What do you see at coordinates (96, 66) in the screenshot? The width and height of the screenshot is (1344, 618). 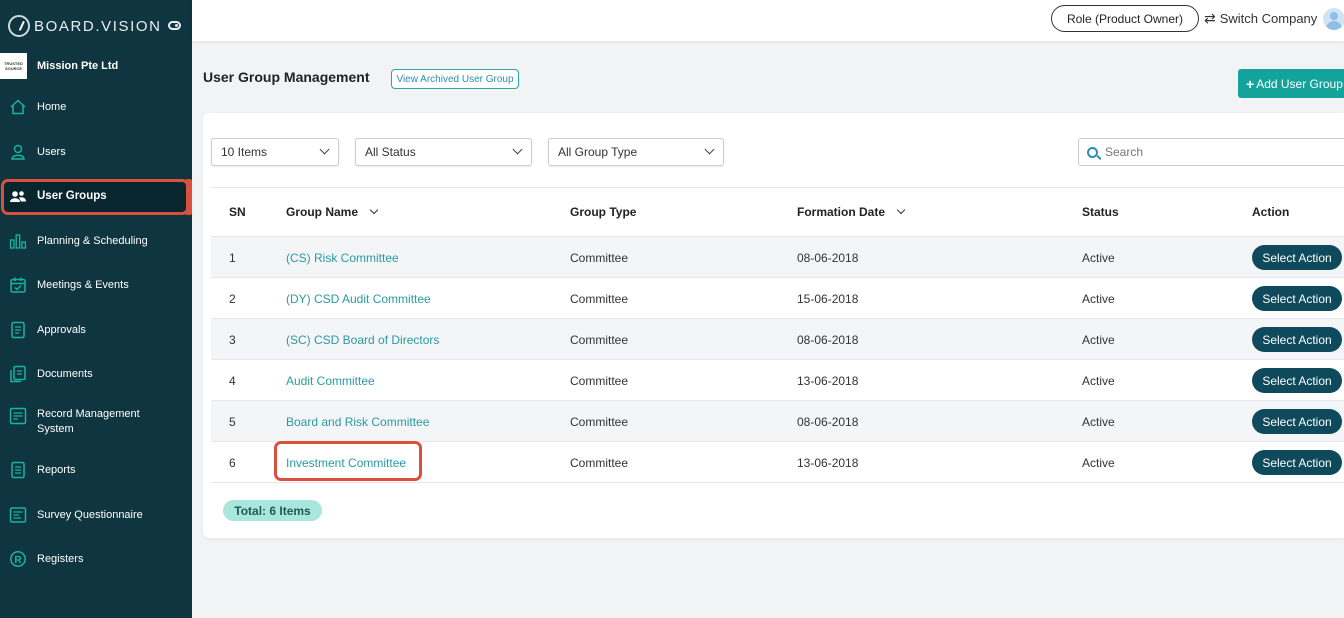 I see `company-switcher: TRUSTED SOURCE Mission Pte Ltd` at bounding box center [96, 66].